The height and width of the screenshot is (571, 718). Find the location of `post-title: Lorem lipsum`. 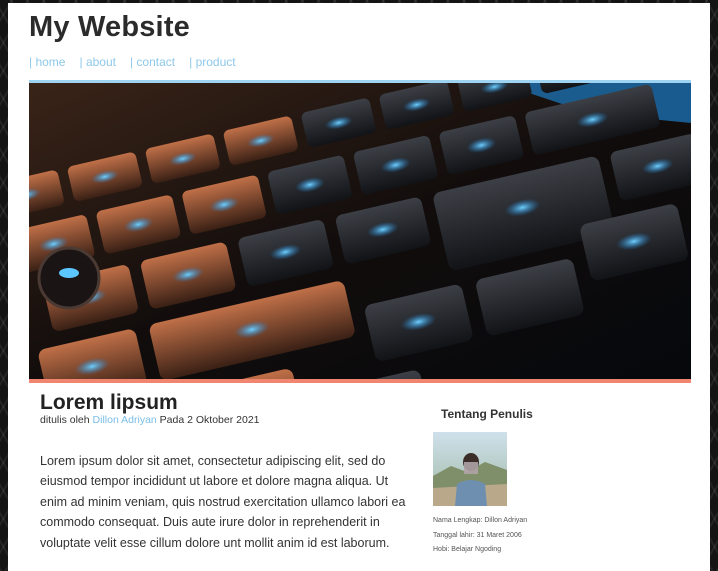

post-title: Lorem lipsum is located at coordinates (109, 402).